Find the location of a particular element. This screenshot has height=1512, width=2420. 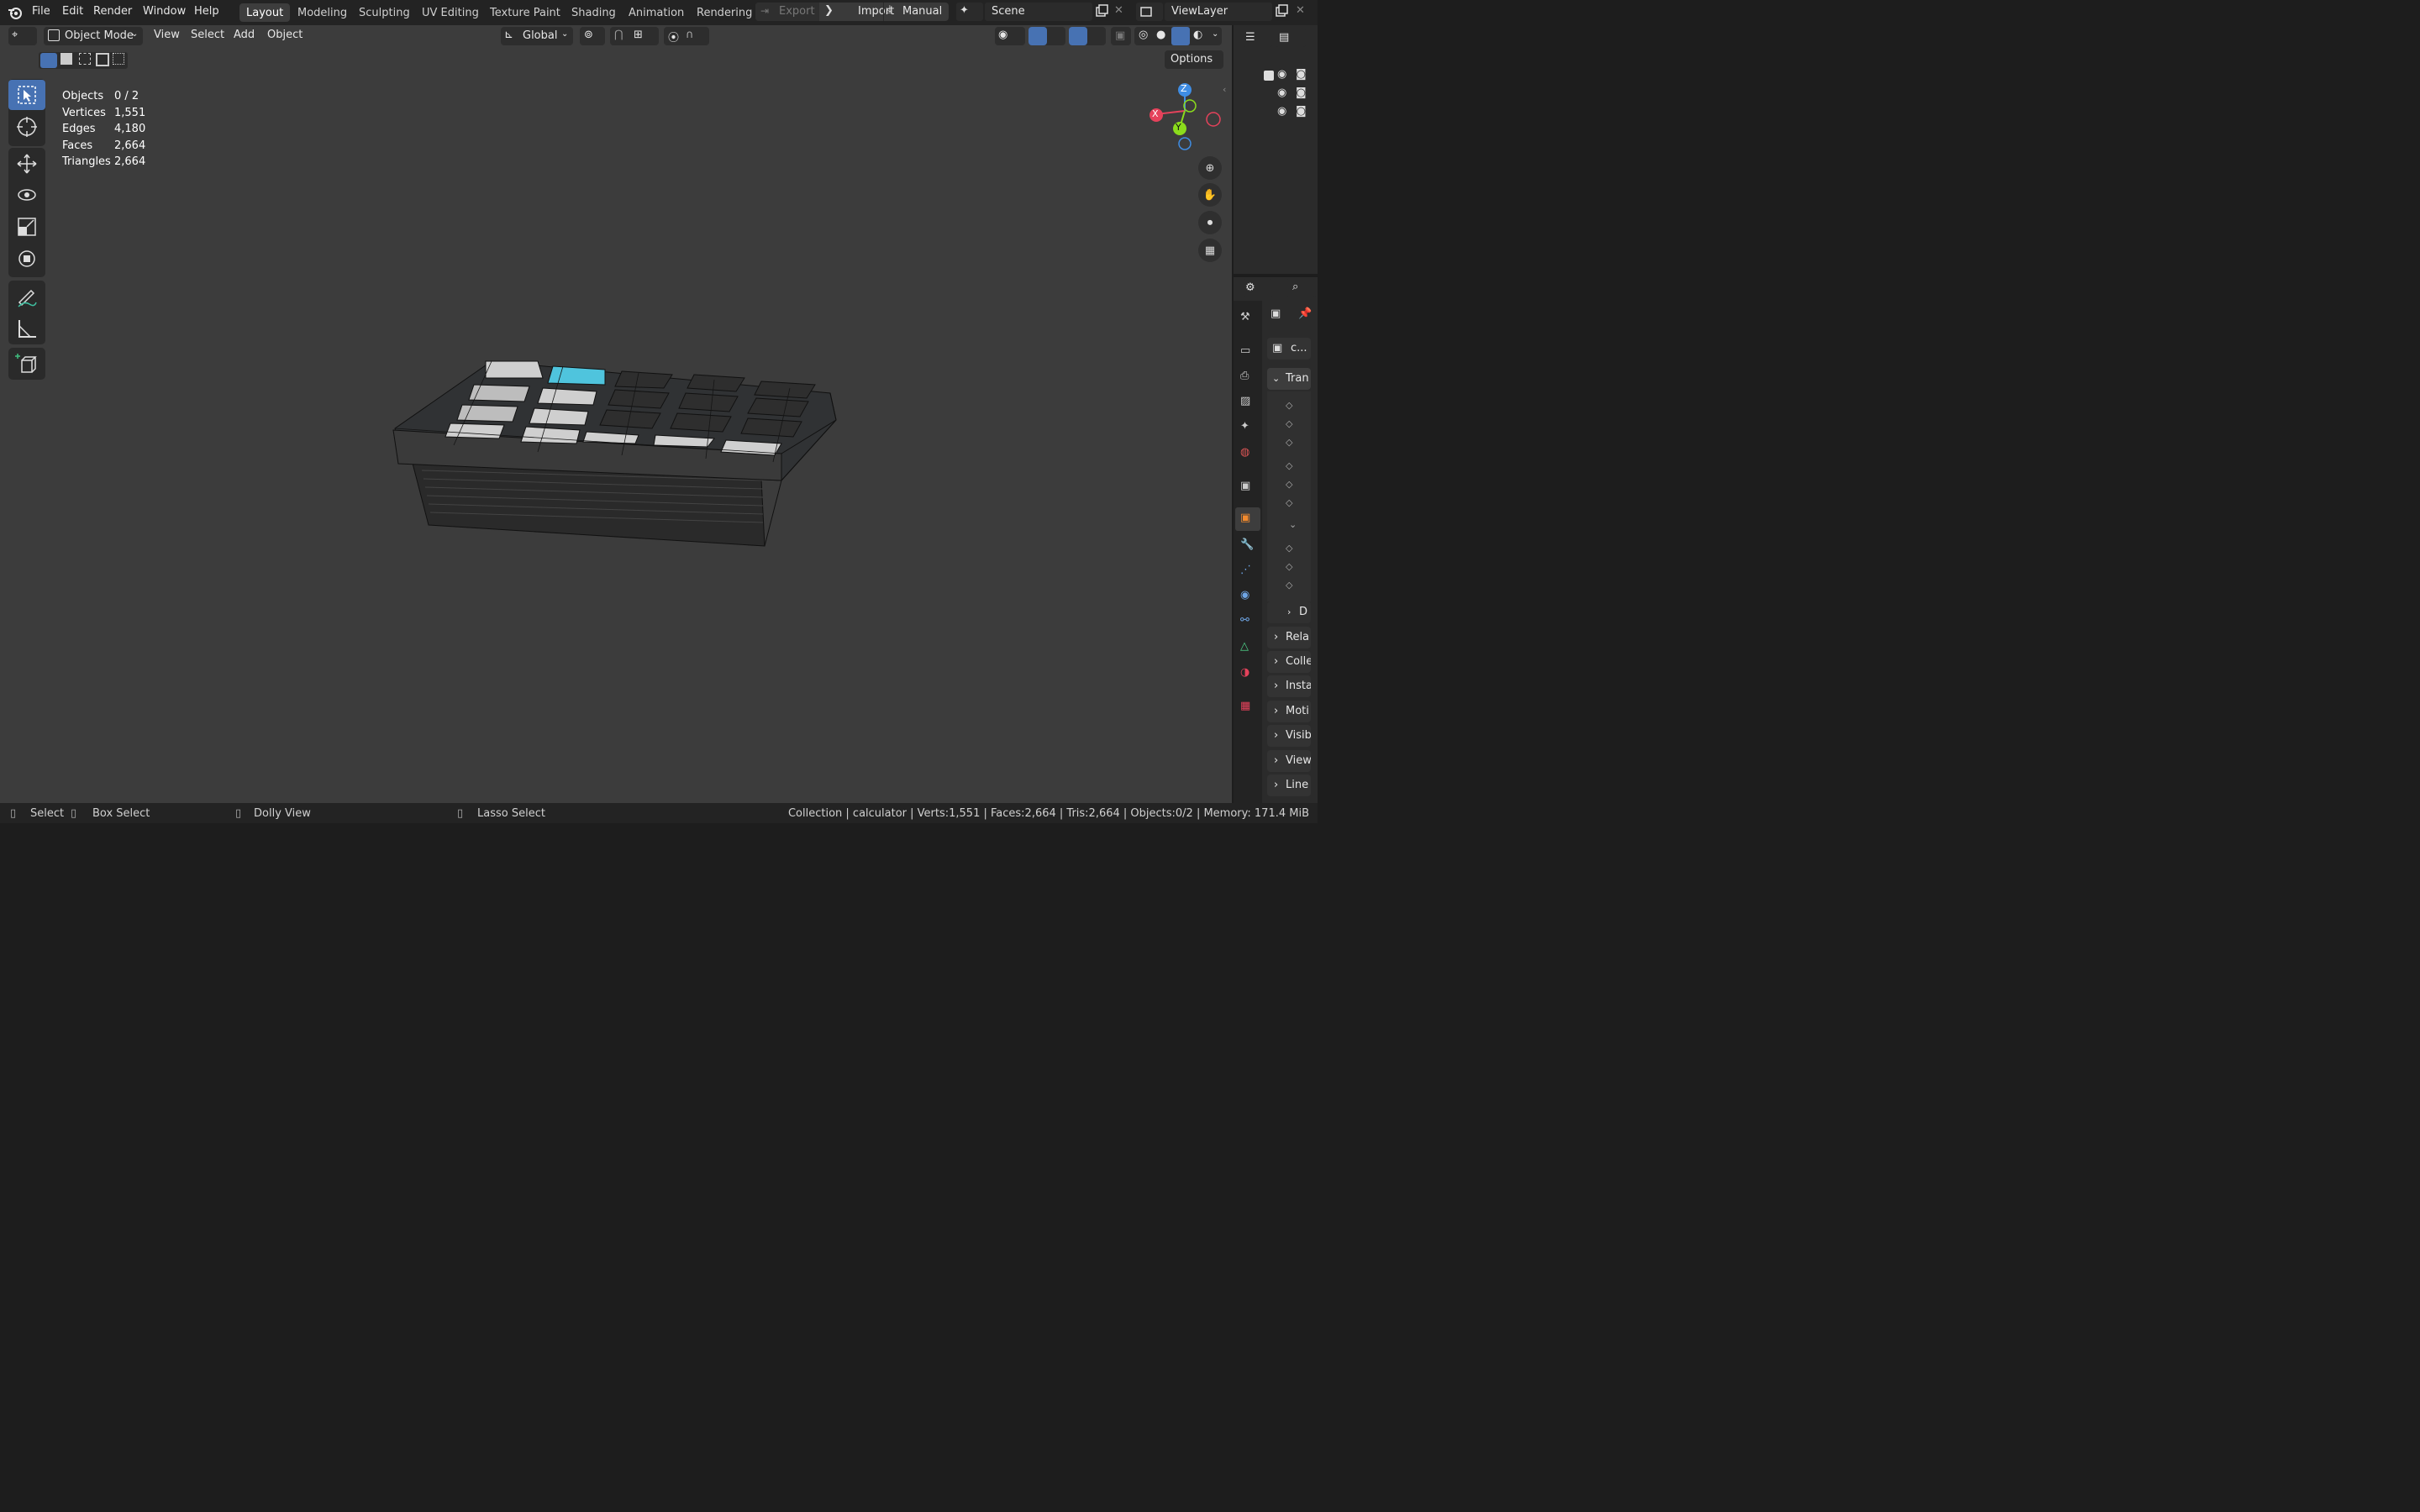

tab-texture-paint: Texture Paint is located at coordinates (525, 12).